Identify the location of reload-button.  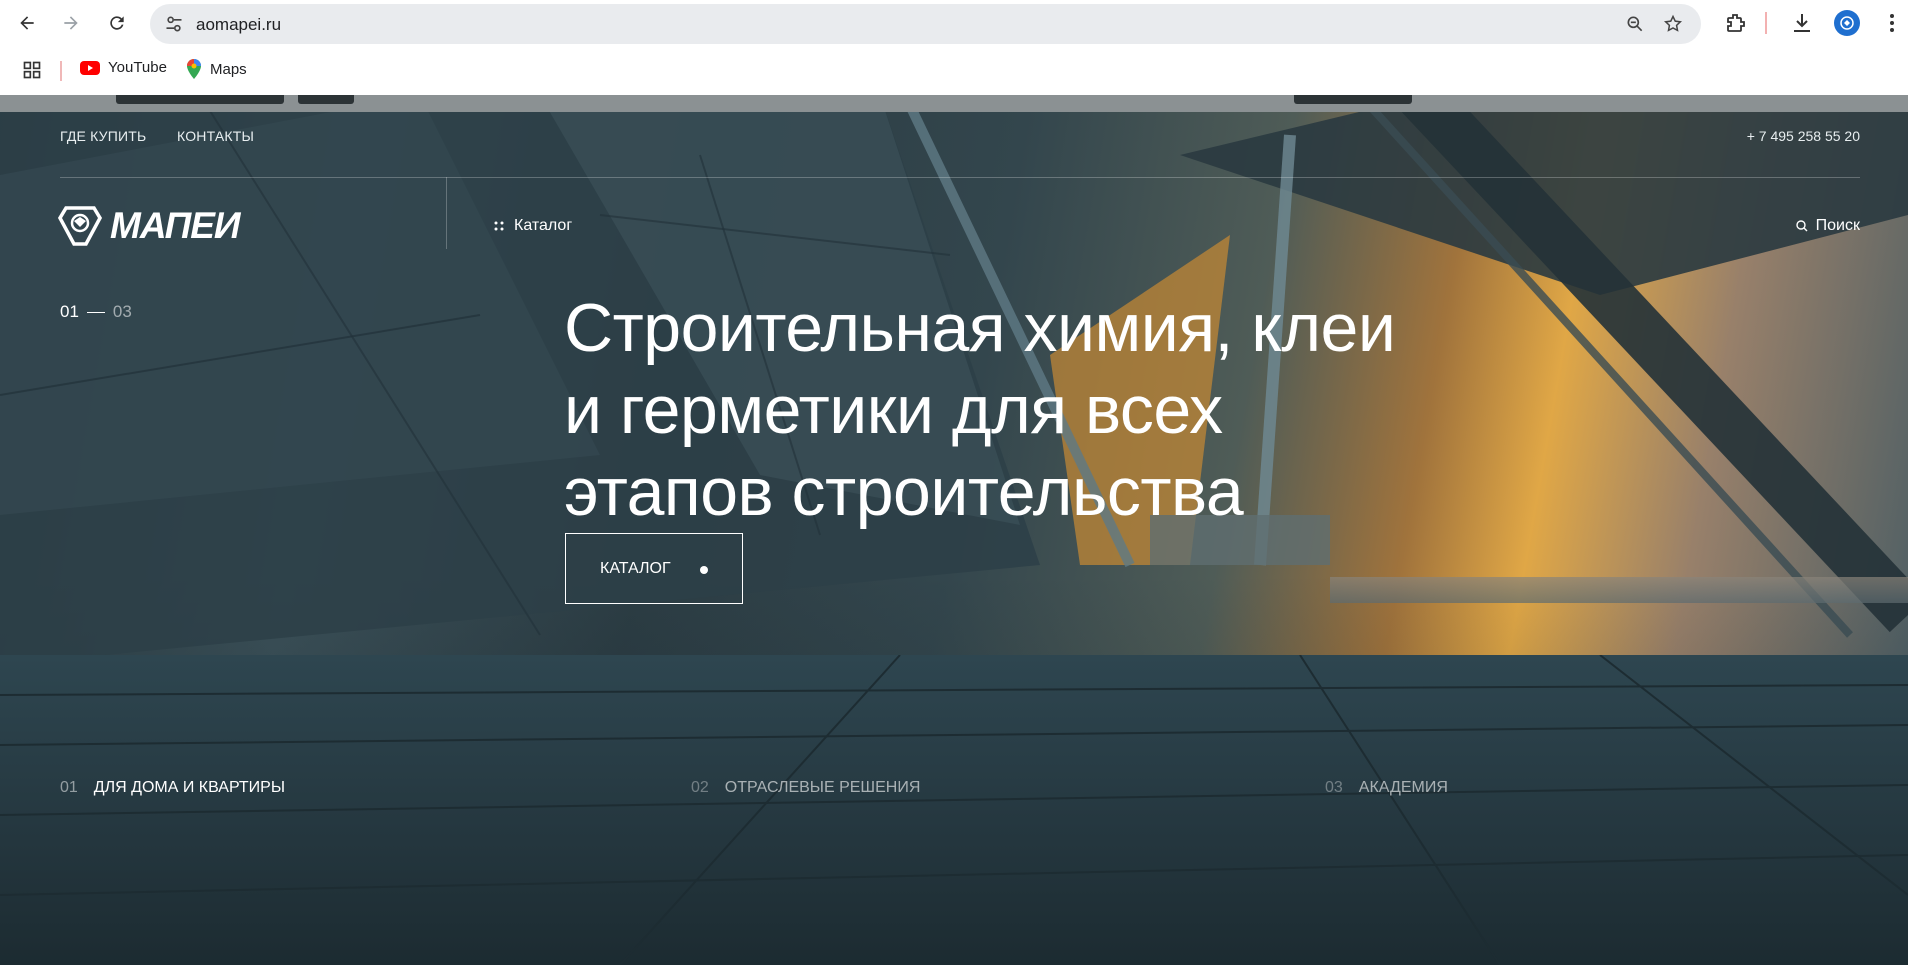
(117, 23).